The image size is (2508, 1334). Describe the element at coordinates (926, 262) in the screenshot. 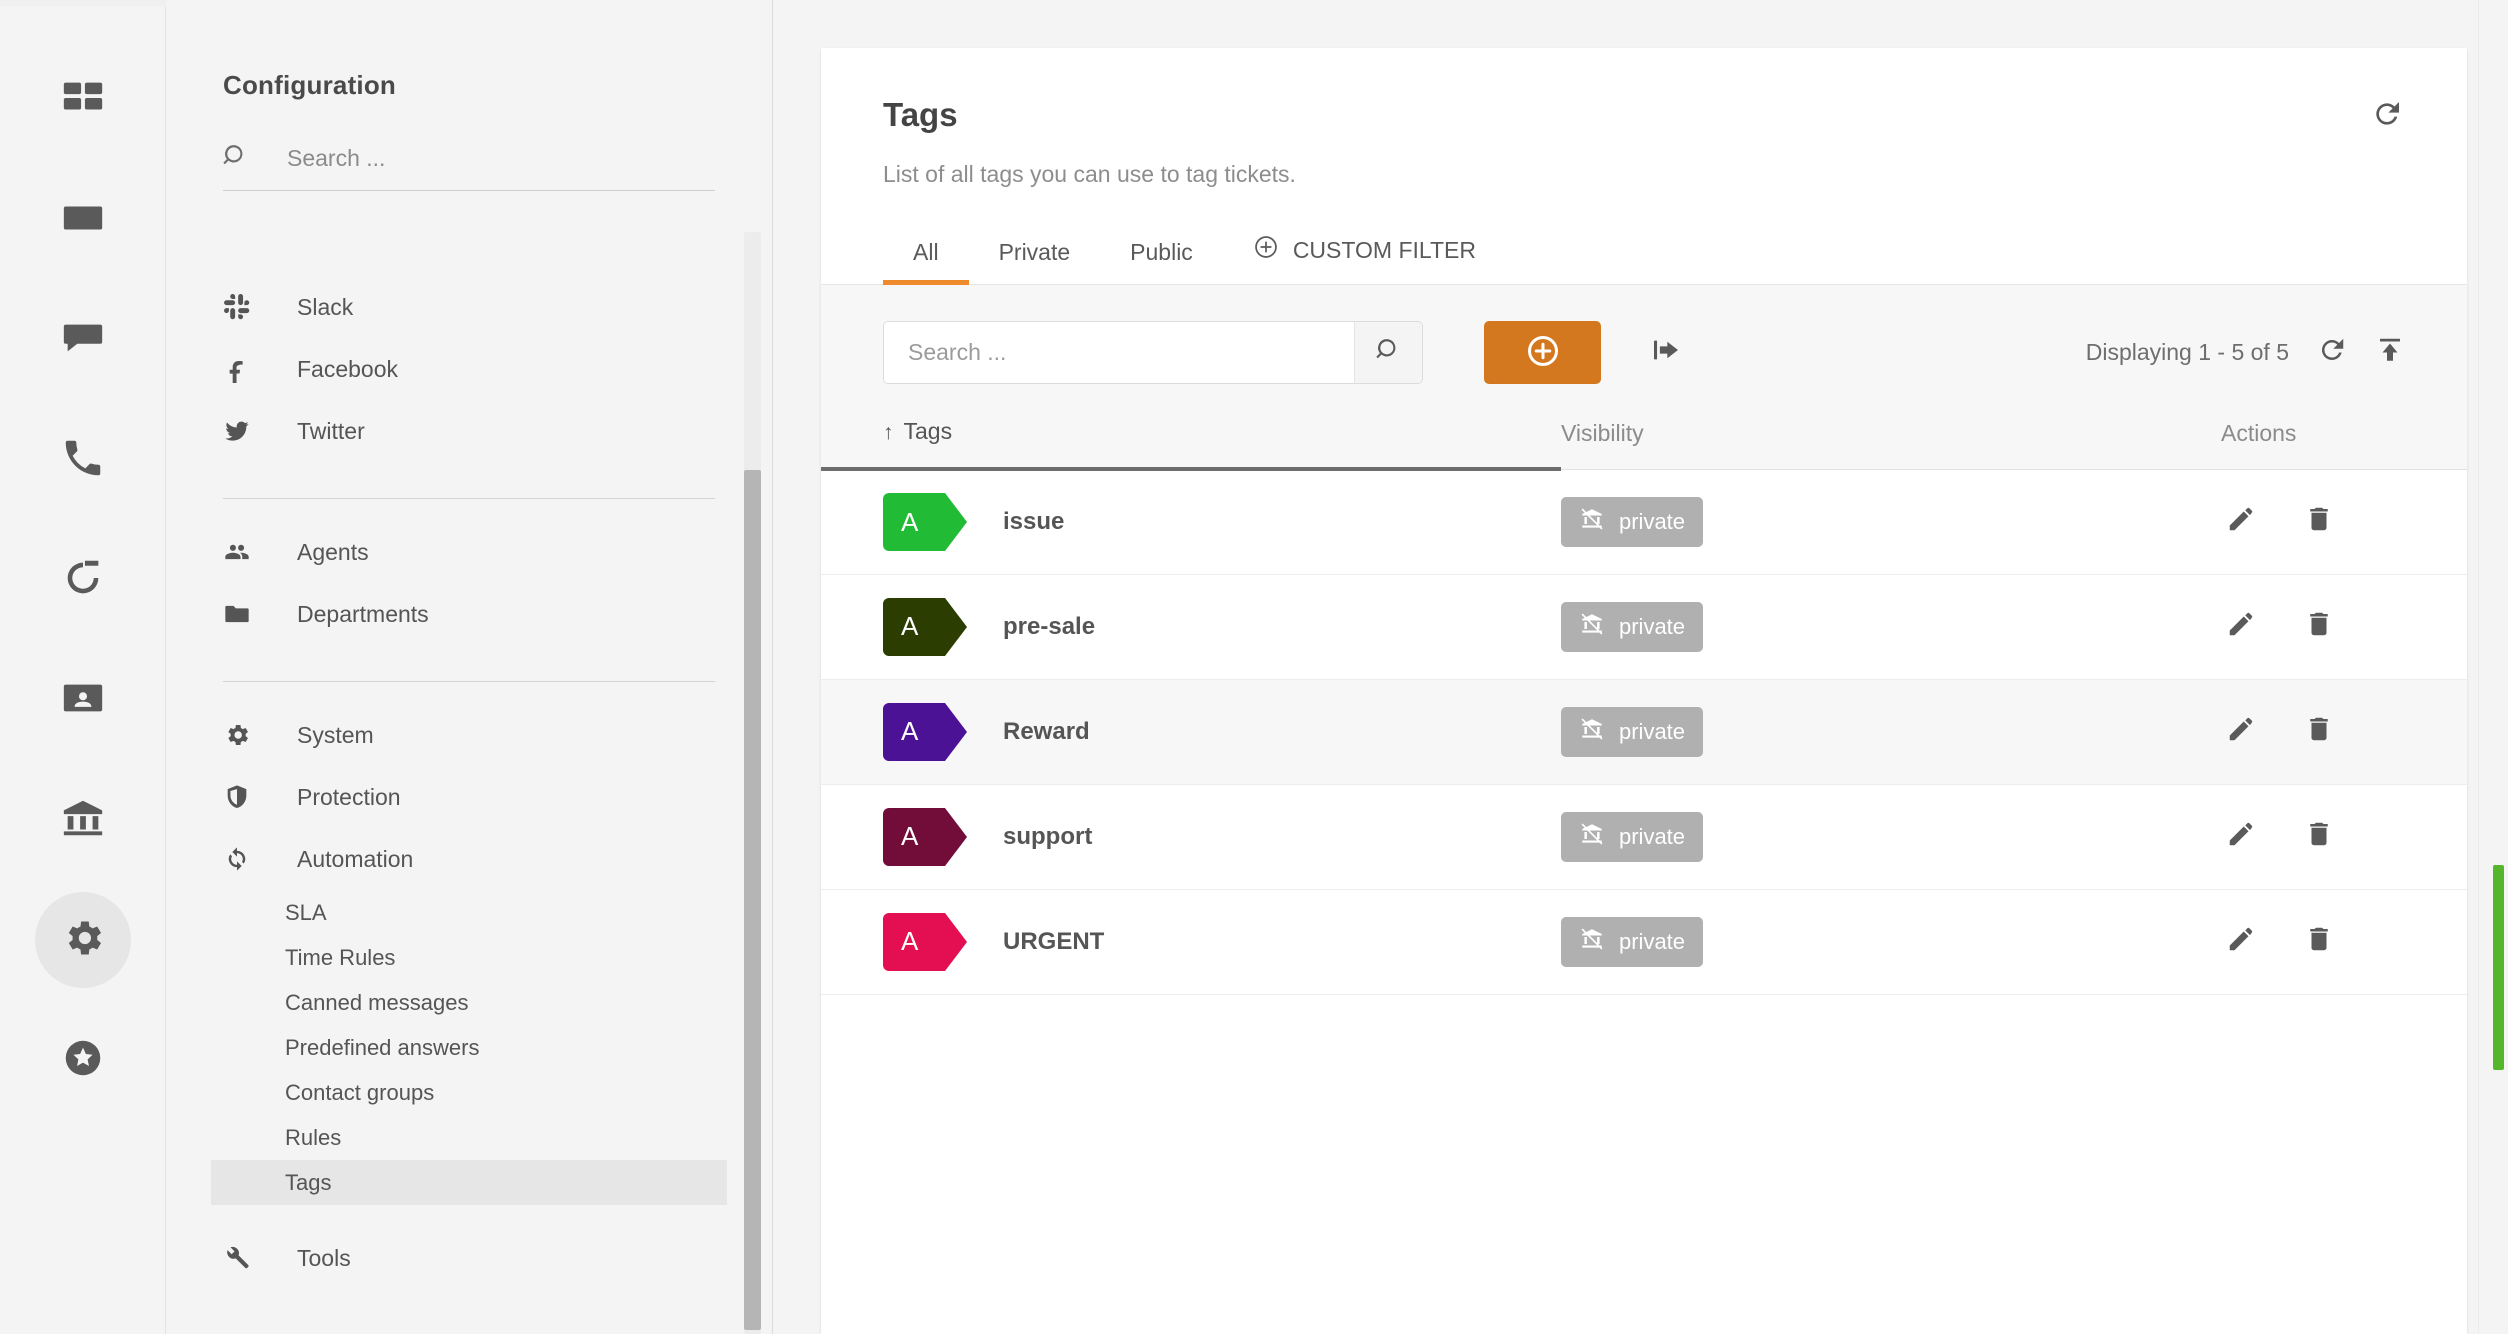

I see `tab-all: All` at that location.